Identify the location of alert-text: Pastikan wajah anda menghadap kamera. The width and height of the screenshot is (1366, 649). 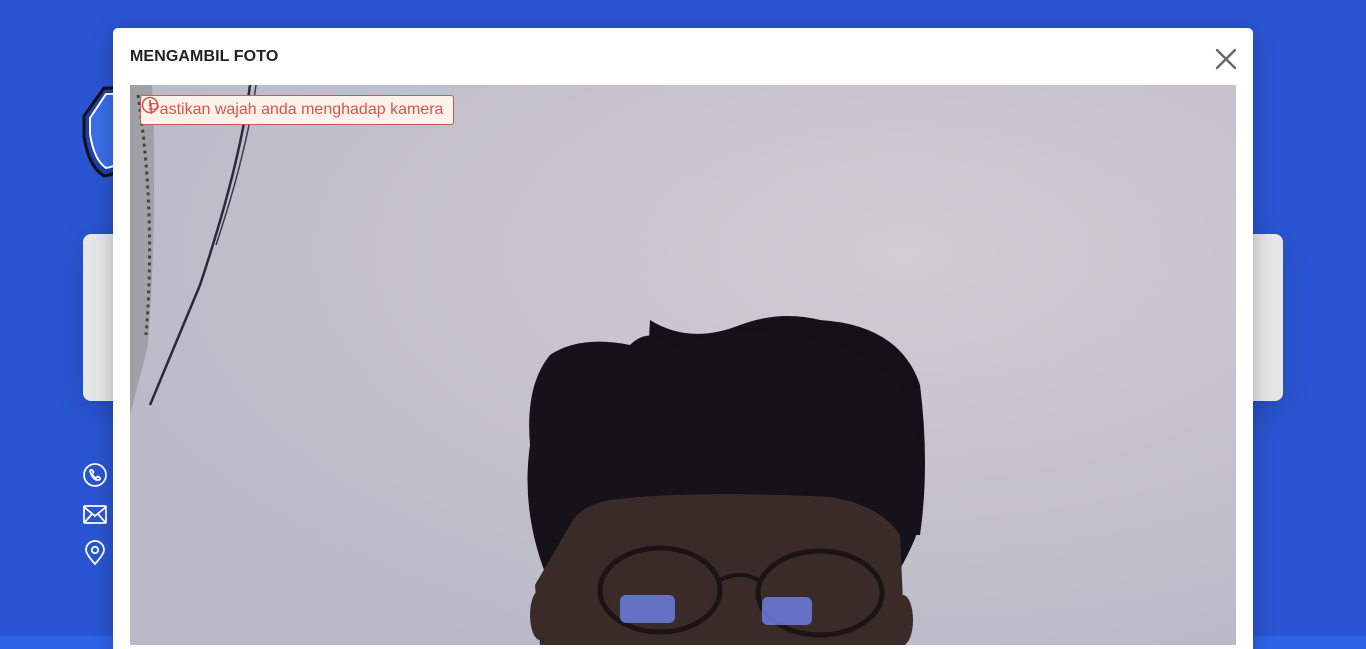
(296, 109).